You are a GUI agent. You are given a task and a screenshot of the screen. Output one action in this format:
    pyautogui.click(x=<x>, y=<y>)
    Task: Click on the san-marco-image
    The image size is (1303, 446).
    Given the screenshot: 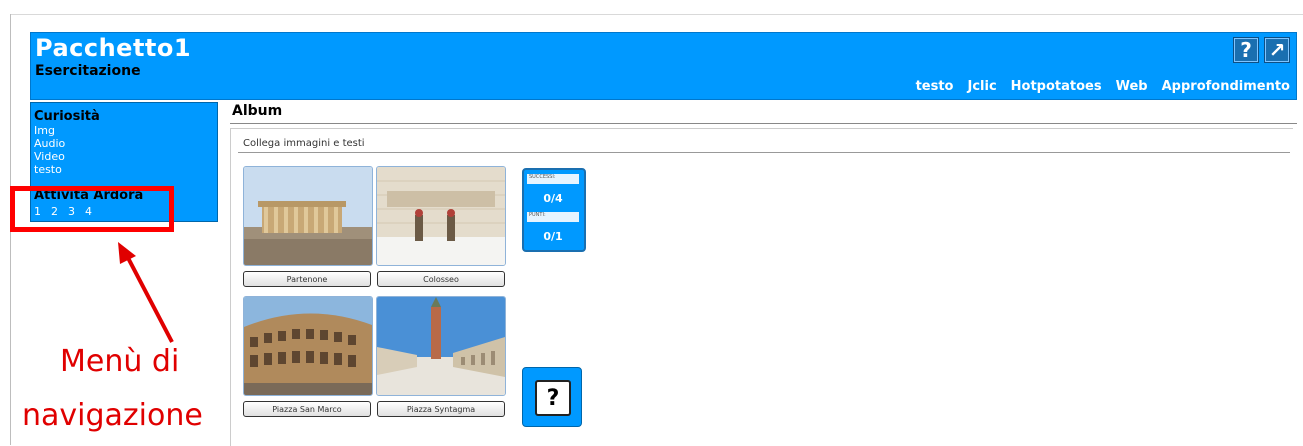 What is the action you would take?
    pyautogui.click(x=441, y=346)
    